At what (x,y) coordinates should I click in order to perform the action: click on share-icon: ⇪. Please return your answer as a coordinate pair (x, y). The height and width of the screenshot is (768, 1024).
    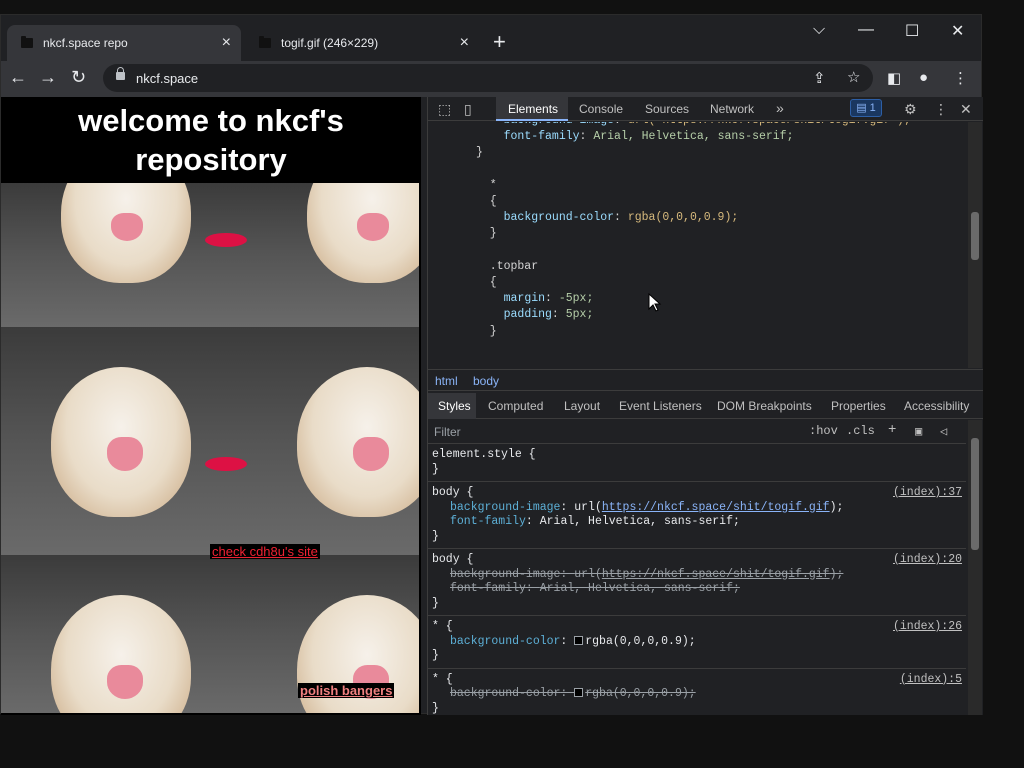
    Looking at the image, I should click on (819, 78).